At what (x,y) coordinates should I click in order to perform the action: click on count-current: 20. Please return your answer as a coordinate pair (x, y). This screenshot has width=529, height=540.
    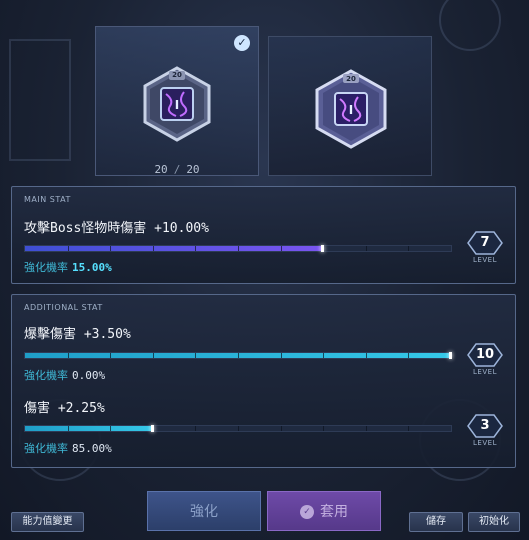
    Looking at the image, I should click on (161, 169).